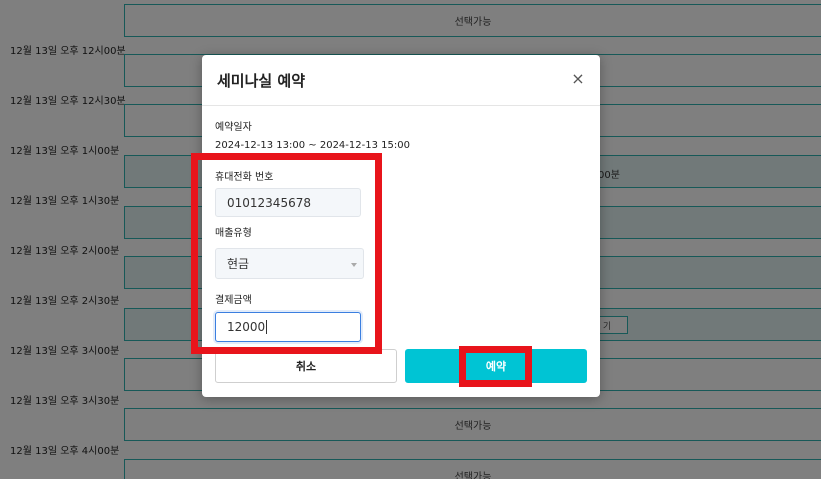  What do you see at coordinates (306, 366) in the screenshot?
I see `cancel-button: 취소` at bounding box center [306, 366].